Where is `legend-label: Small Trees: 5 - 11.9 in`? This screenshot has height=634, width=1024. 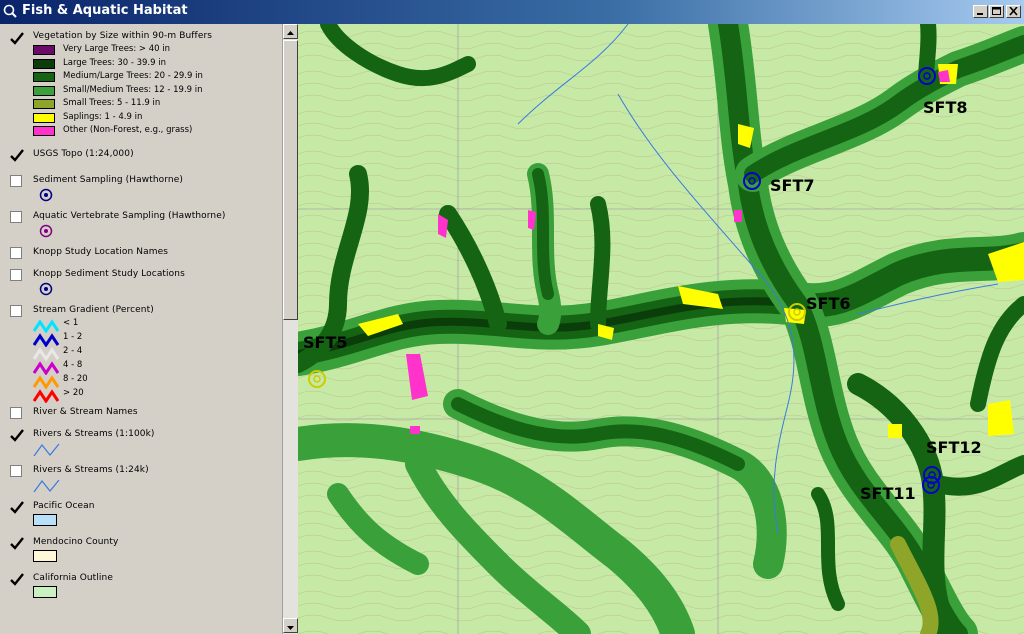
legend-label: Small Trees: 5 - 11.9 in is located at coordinates (112, 103).